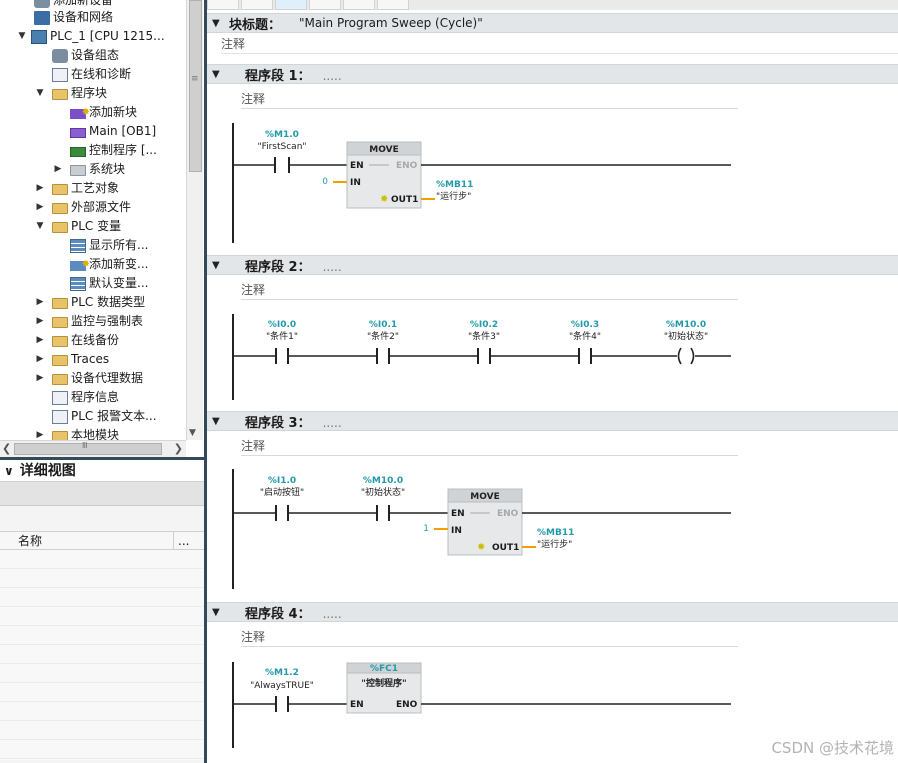 The height and width of the screenshot is (763, 898). Describe the element at coordinates (391, 23) in the screenshot. I see `block-title-value: "Main Program Sweep (Cycle)"` at that location.